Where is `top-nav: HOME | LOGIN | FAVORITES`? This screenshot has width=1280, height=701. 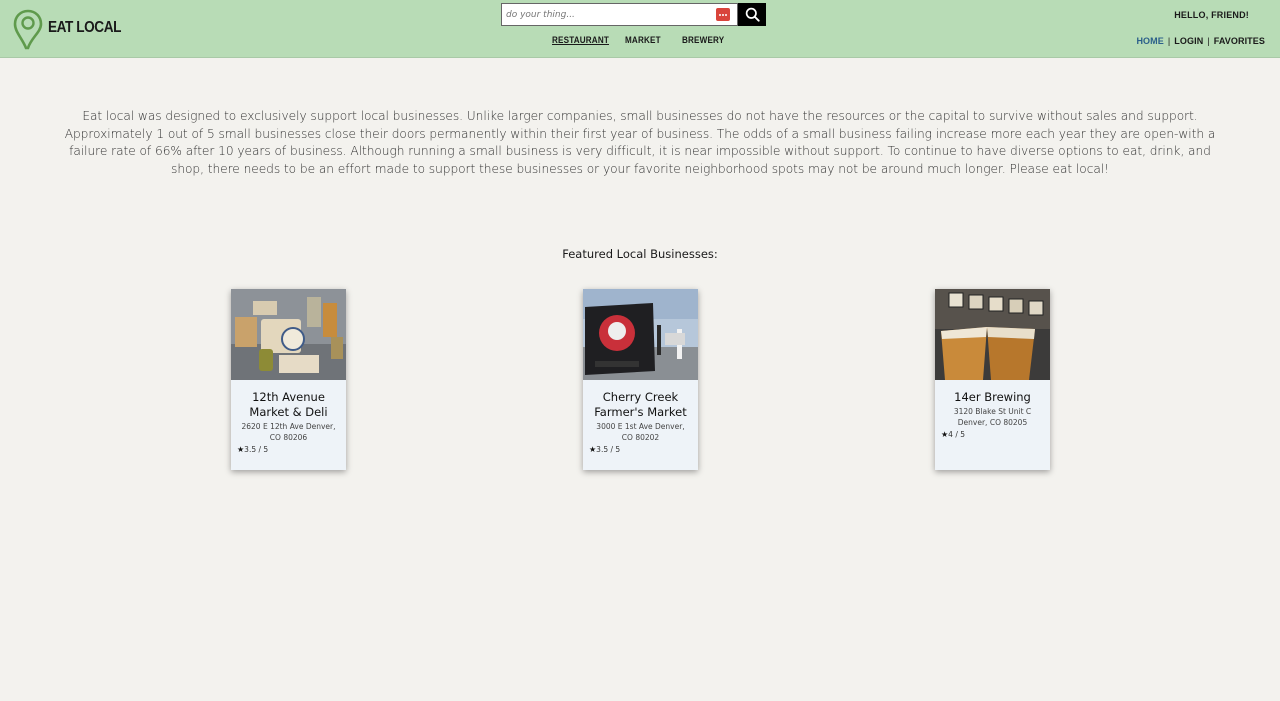
top-nav: HOME | LOGIN | FAVORITES is located at coordinates (1200, 41).